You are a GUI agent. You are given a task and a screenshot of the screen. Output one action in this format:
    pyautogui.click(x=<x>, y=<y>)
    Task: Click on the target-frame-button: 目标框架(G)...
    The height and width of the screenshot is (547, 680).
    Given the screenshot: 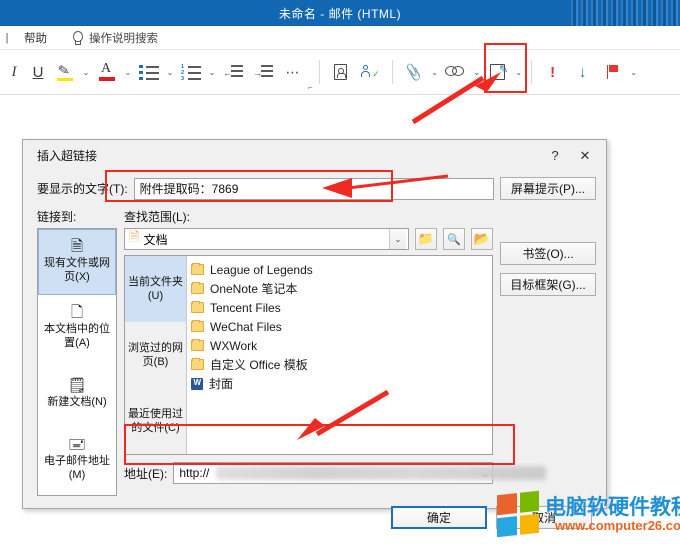 What is the action you would take?
    pyautogui.click(x=548, y=284)
    